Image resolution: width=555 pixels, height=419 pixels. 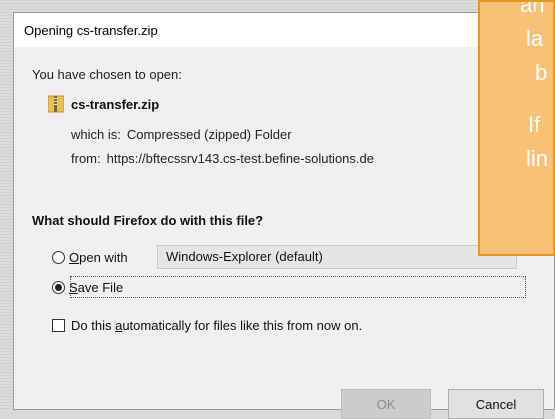 What do you see at coordinates (148, 220) in the screenshot?
I see `action-question: What should Firefox do with this file?` at bounding box center [148, 220].